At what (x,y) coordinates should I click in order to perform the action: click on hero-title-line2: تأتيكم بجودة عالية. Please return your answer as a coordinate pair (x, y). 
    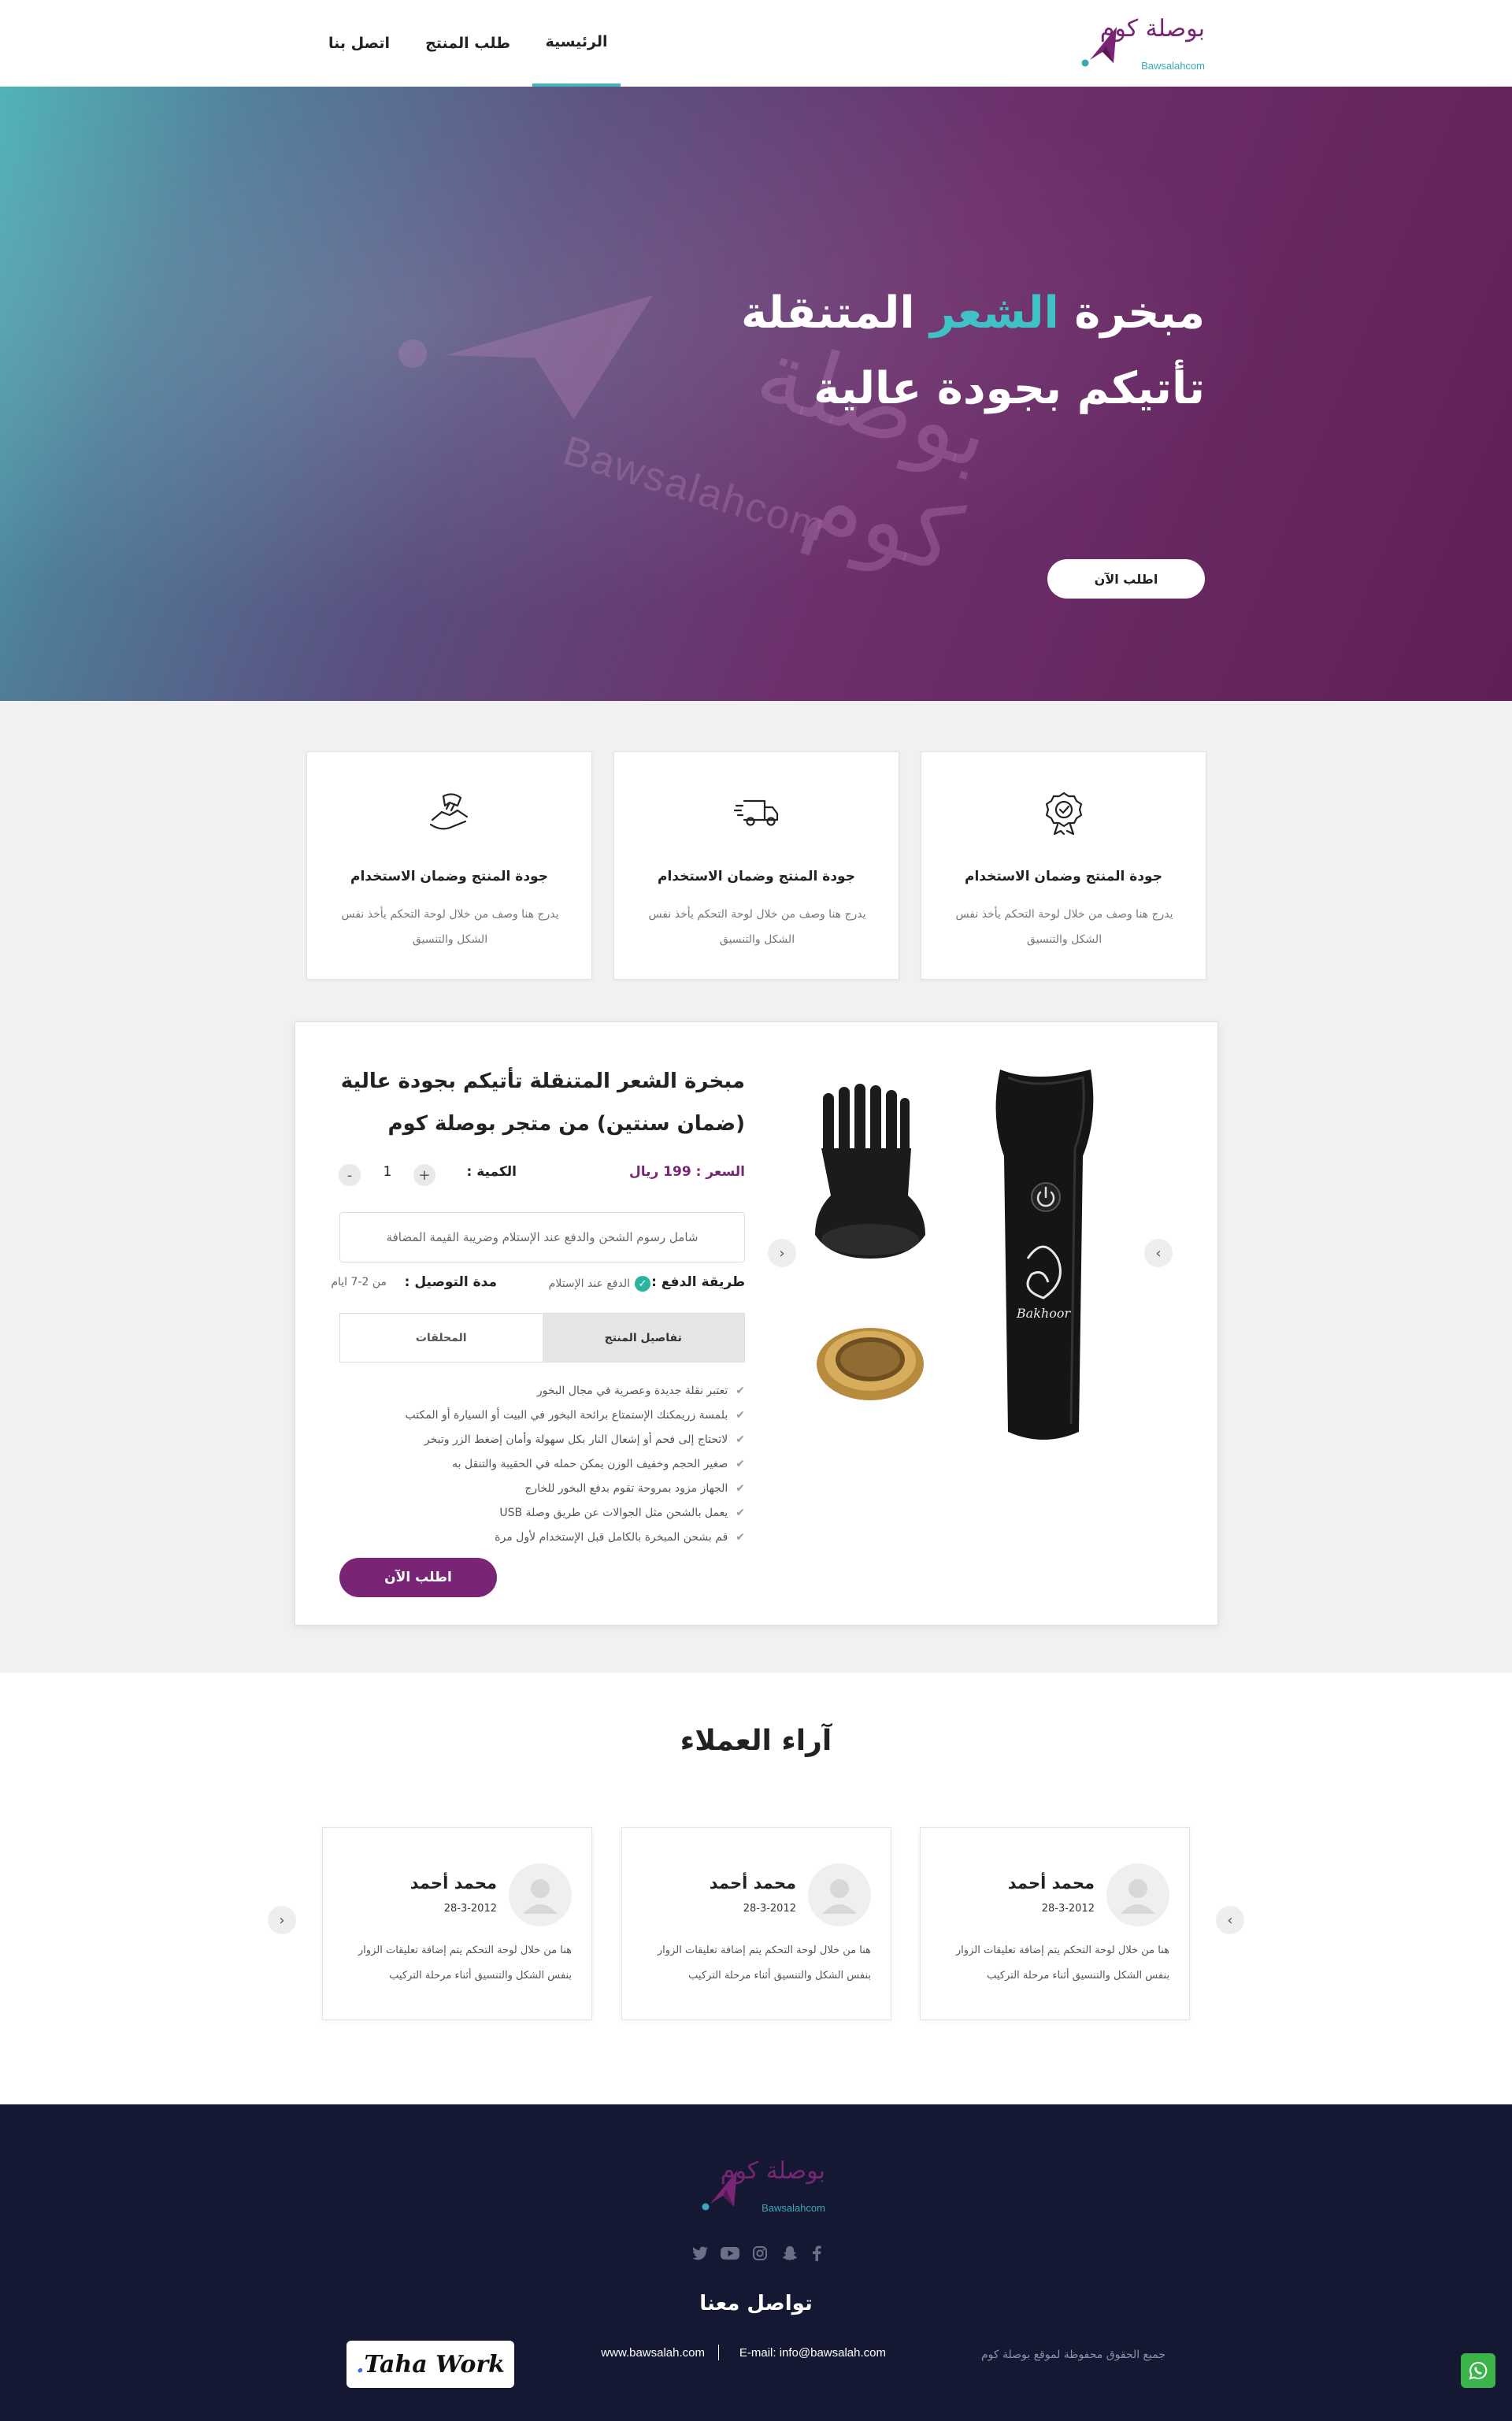
    Looking at the image, I should click on (1009, 388).